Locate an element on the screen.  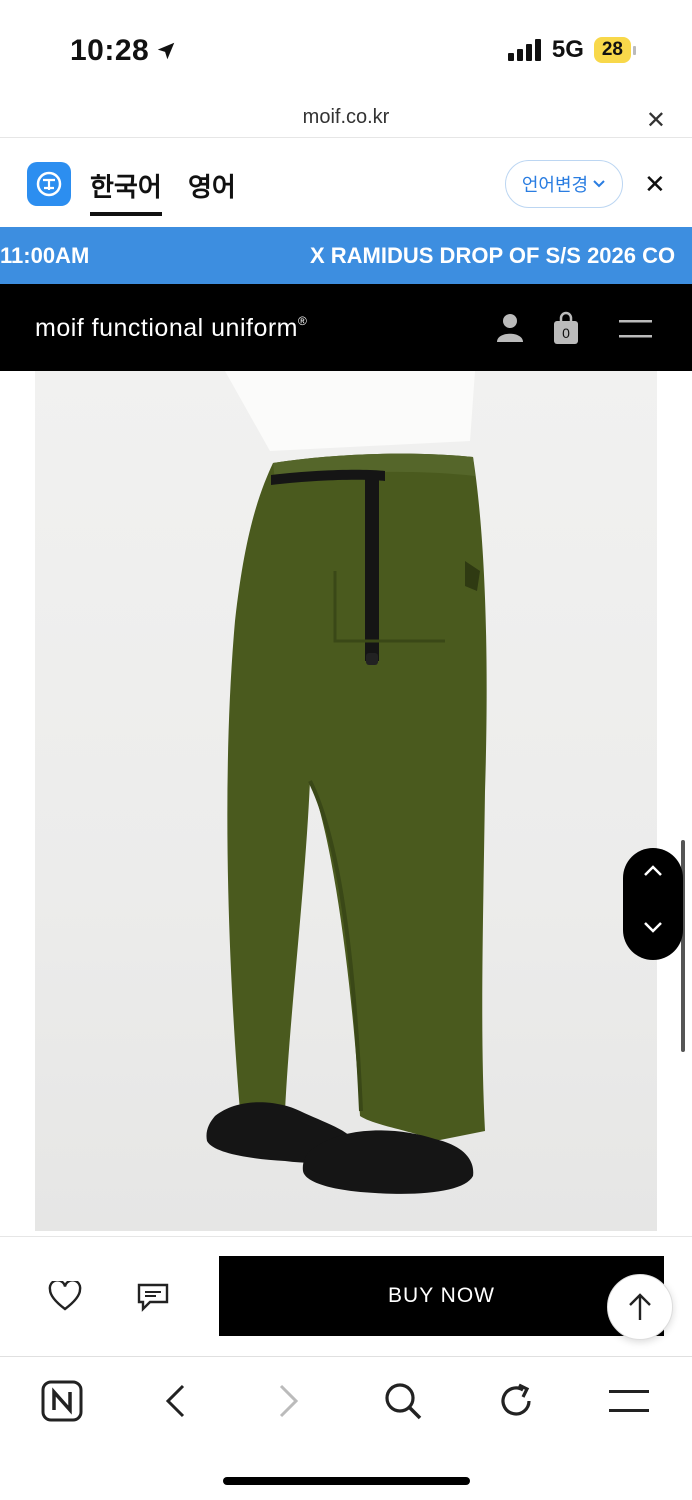
change-language-label: 언어변경 is located at coordinates (555, 185).